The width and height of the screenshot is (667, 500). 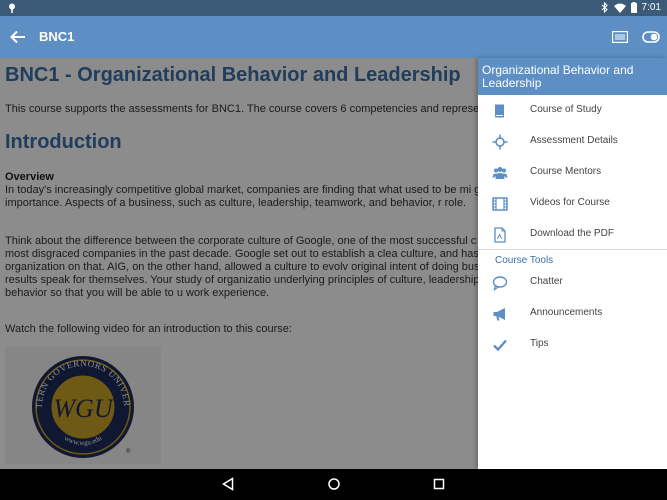 I want to click on menu-item-assessment-details: Assessment Details, so click(x=572, y=141).